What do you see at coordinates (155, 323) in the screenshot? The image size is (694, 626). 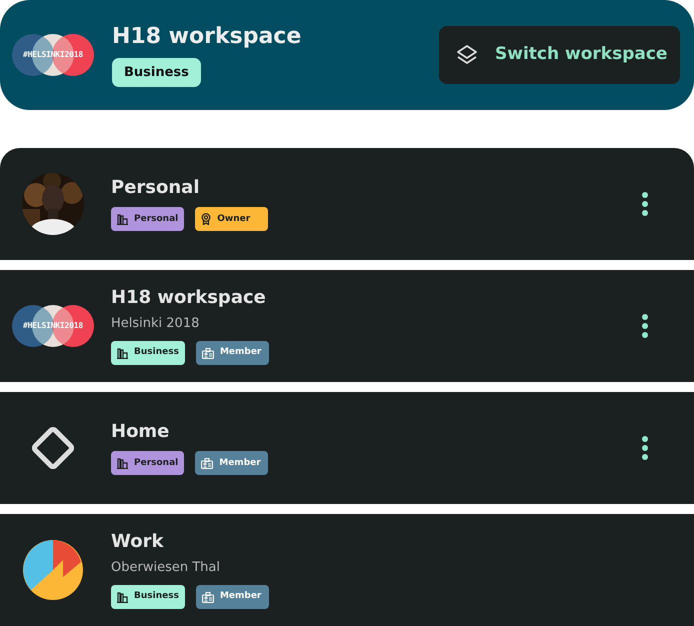 I see `workspace-location: Helsinki 2018` at bounding box center [155, 323].